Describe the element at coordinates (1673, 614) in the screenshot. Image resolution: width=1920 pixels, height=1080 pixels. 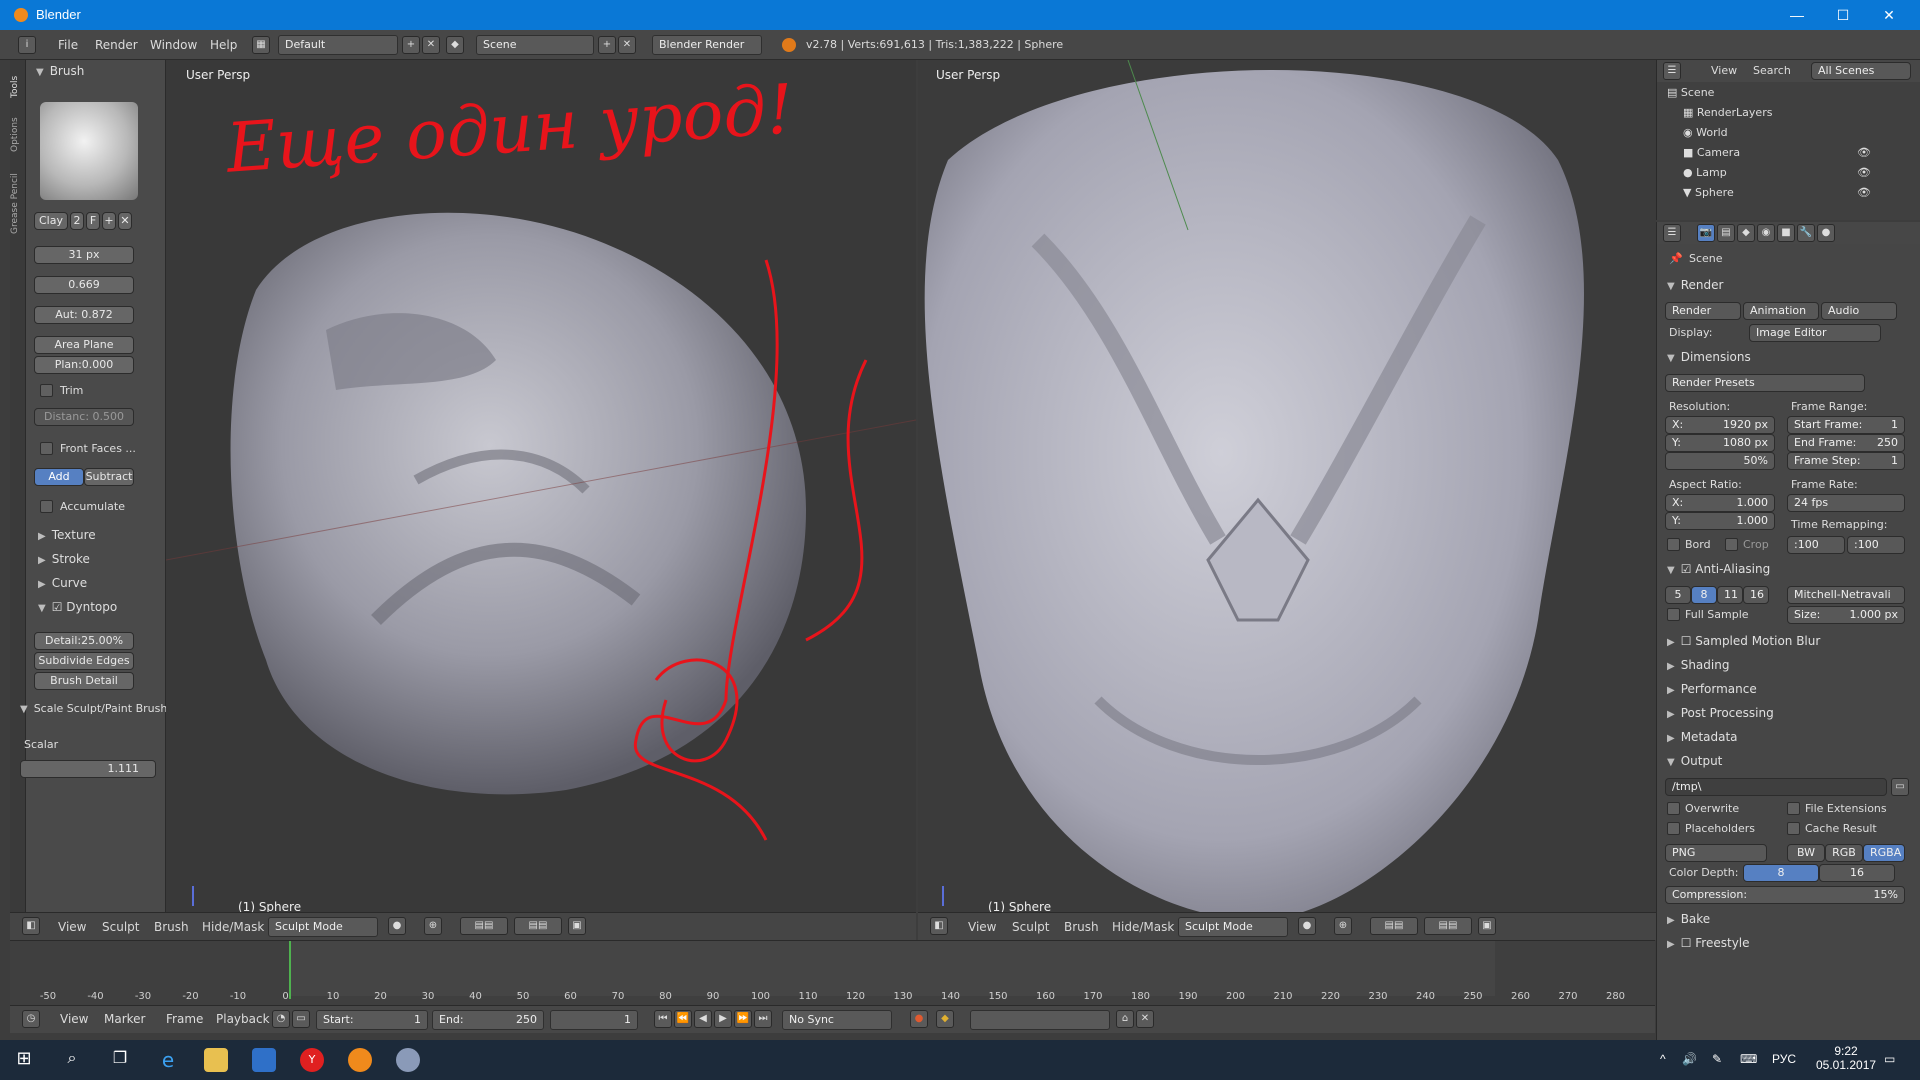
I see `full-sample-checkbox` at that location.